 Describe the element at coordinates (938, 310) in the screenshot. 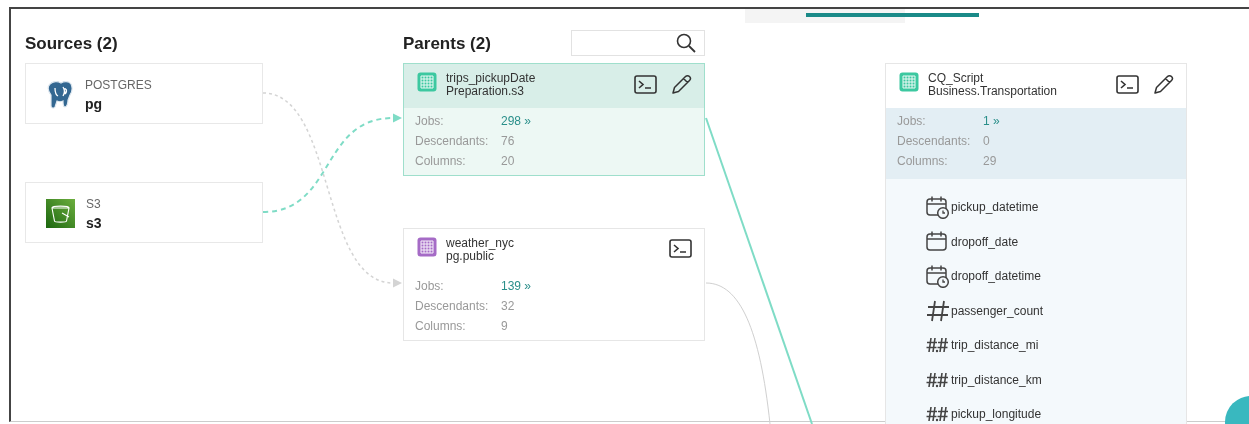

I see `number-icon` at that location.